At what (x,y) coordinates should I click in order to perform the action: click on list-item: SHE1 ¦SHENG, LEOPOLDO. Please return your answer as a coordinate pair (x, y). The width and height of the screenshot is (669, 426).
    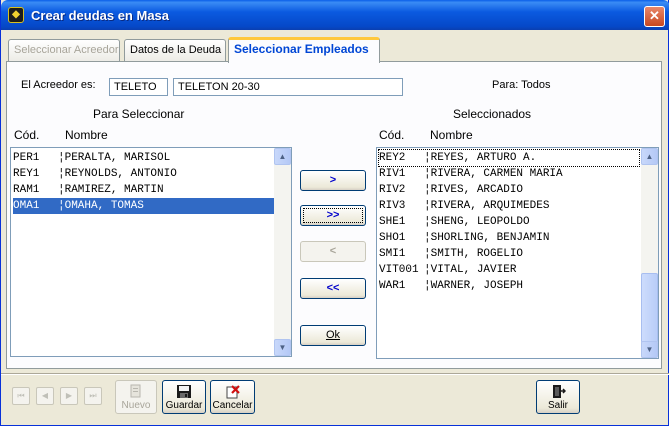
    Looking at the image, I should click on (509, 222).